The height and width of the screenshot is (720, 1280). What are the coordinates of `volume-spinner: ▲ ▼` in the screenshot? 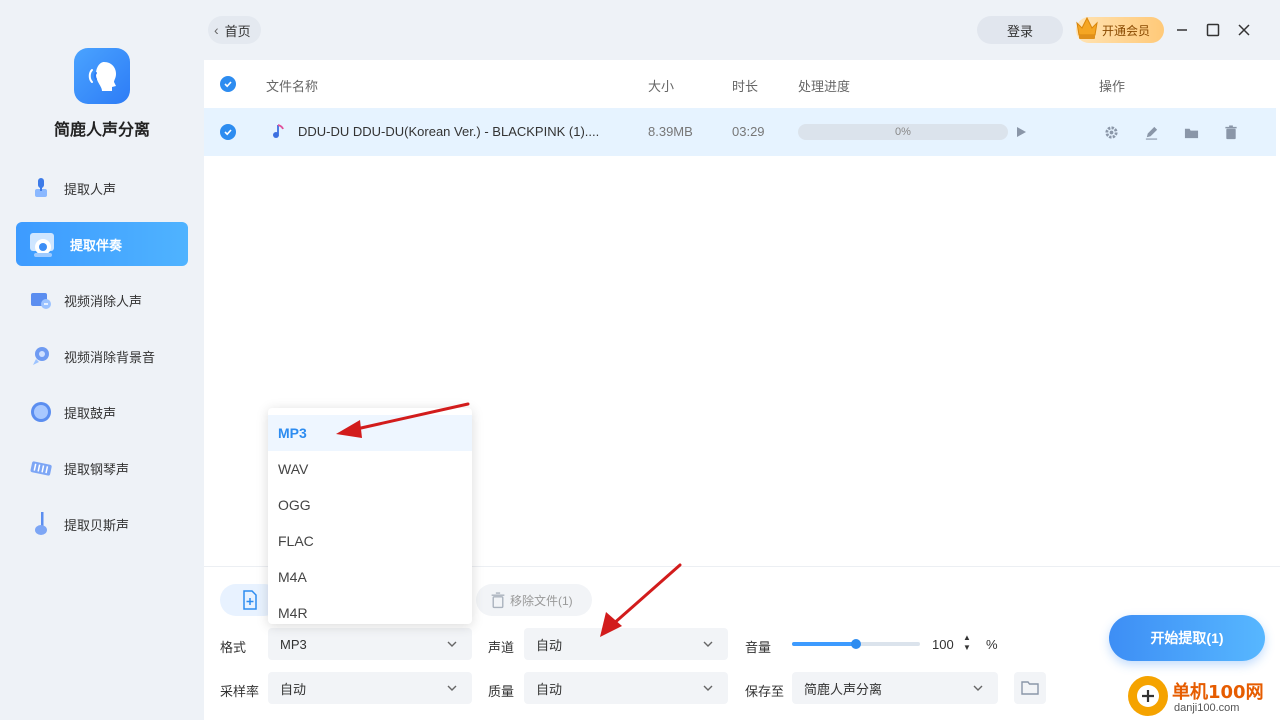 It's located at (967, 644).